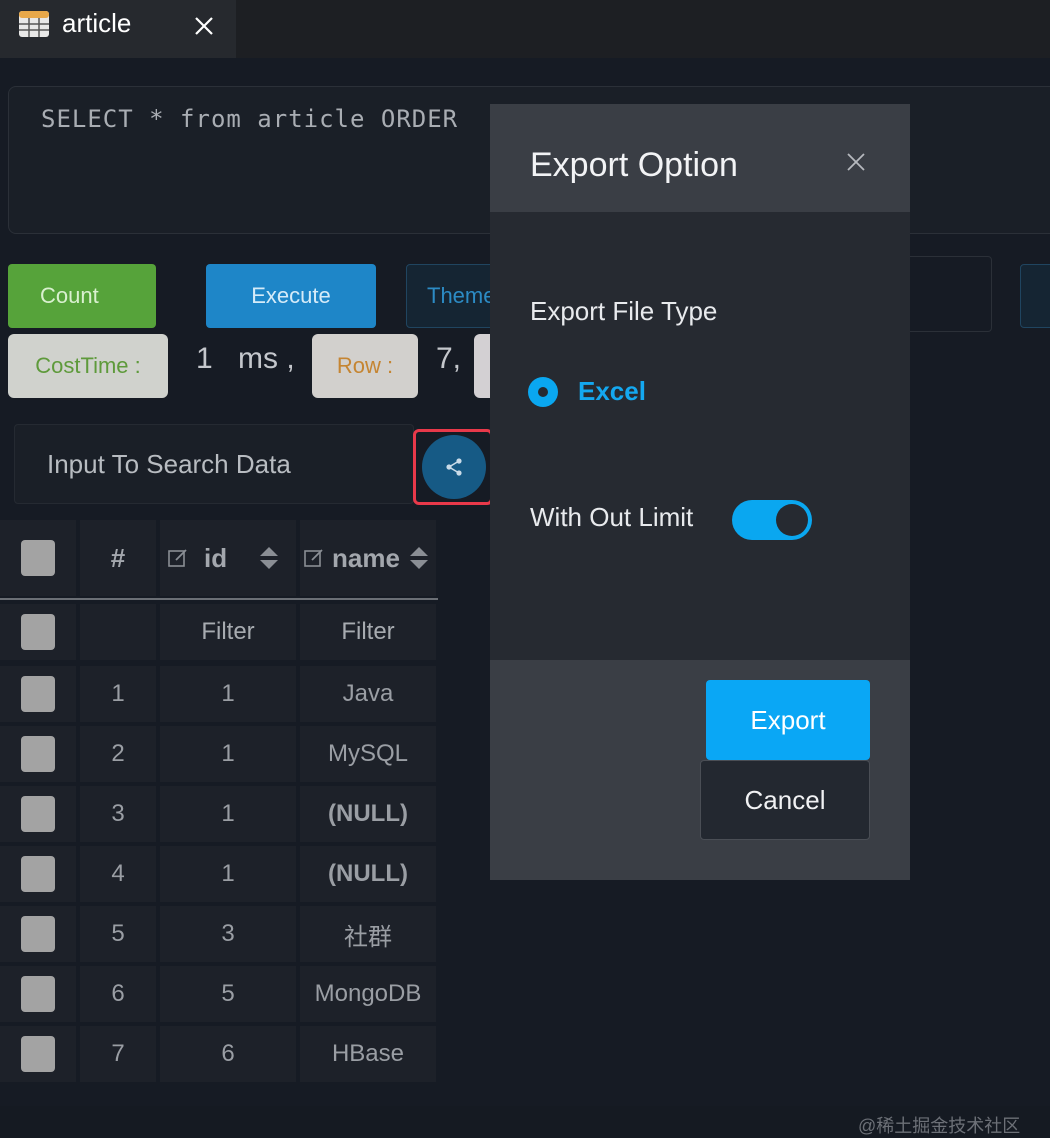  I want to click on column-header-index: #, so click(118, 558).